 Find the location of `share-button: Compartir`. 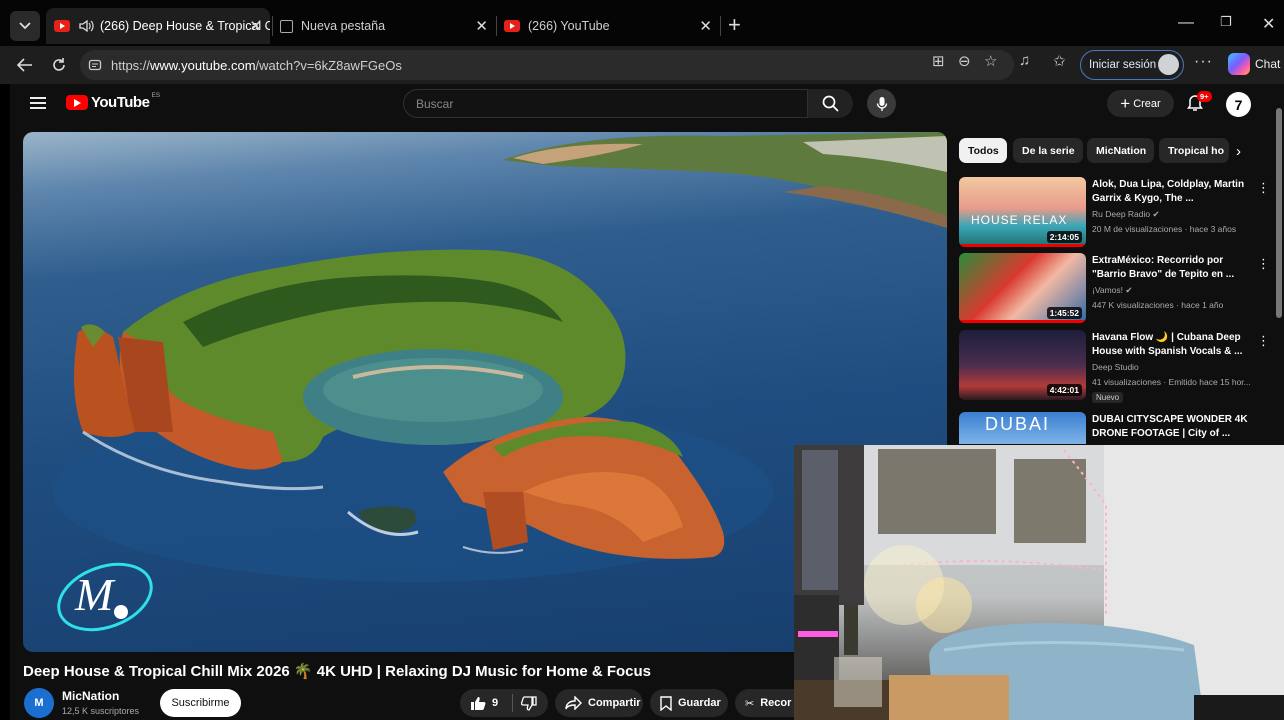

share-button: Compartir is located at coordinates (599, 703).